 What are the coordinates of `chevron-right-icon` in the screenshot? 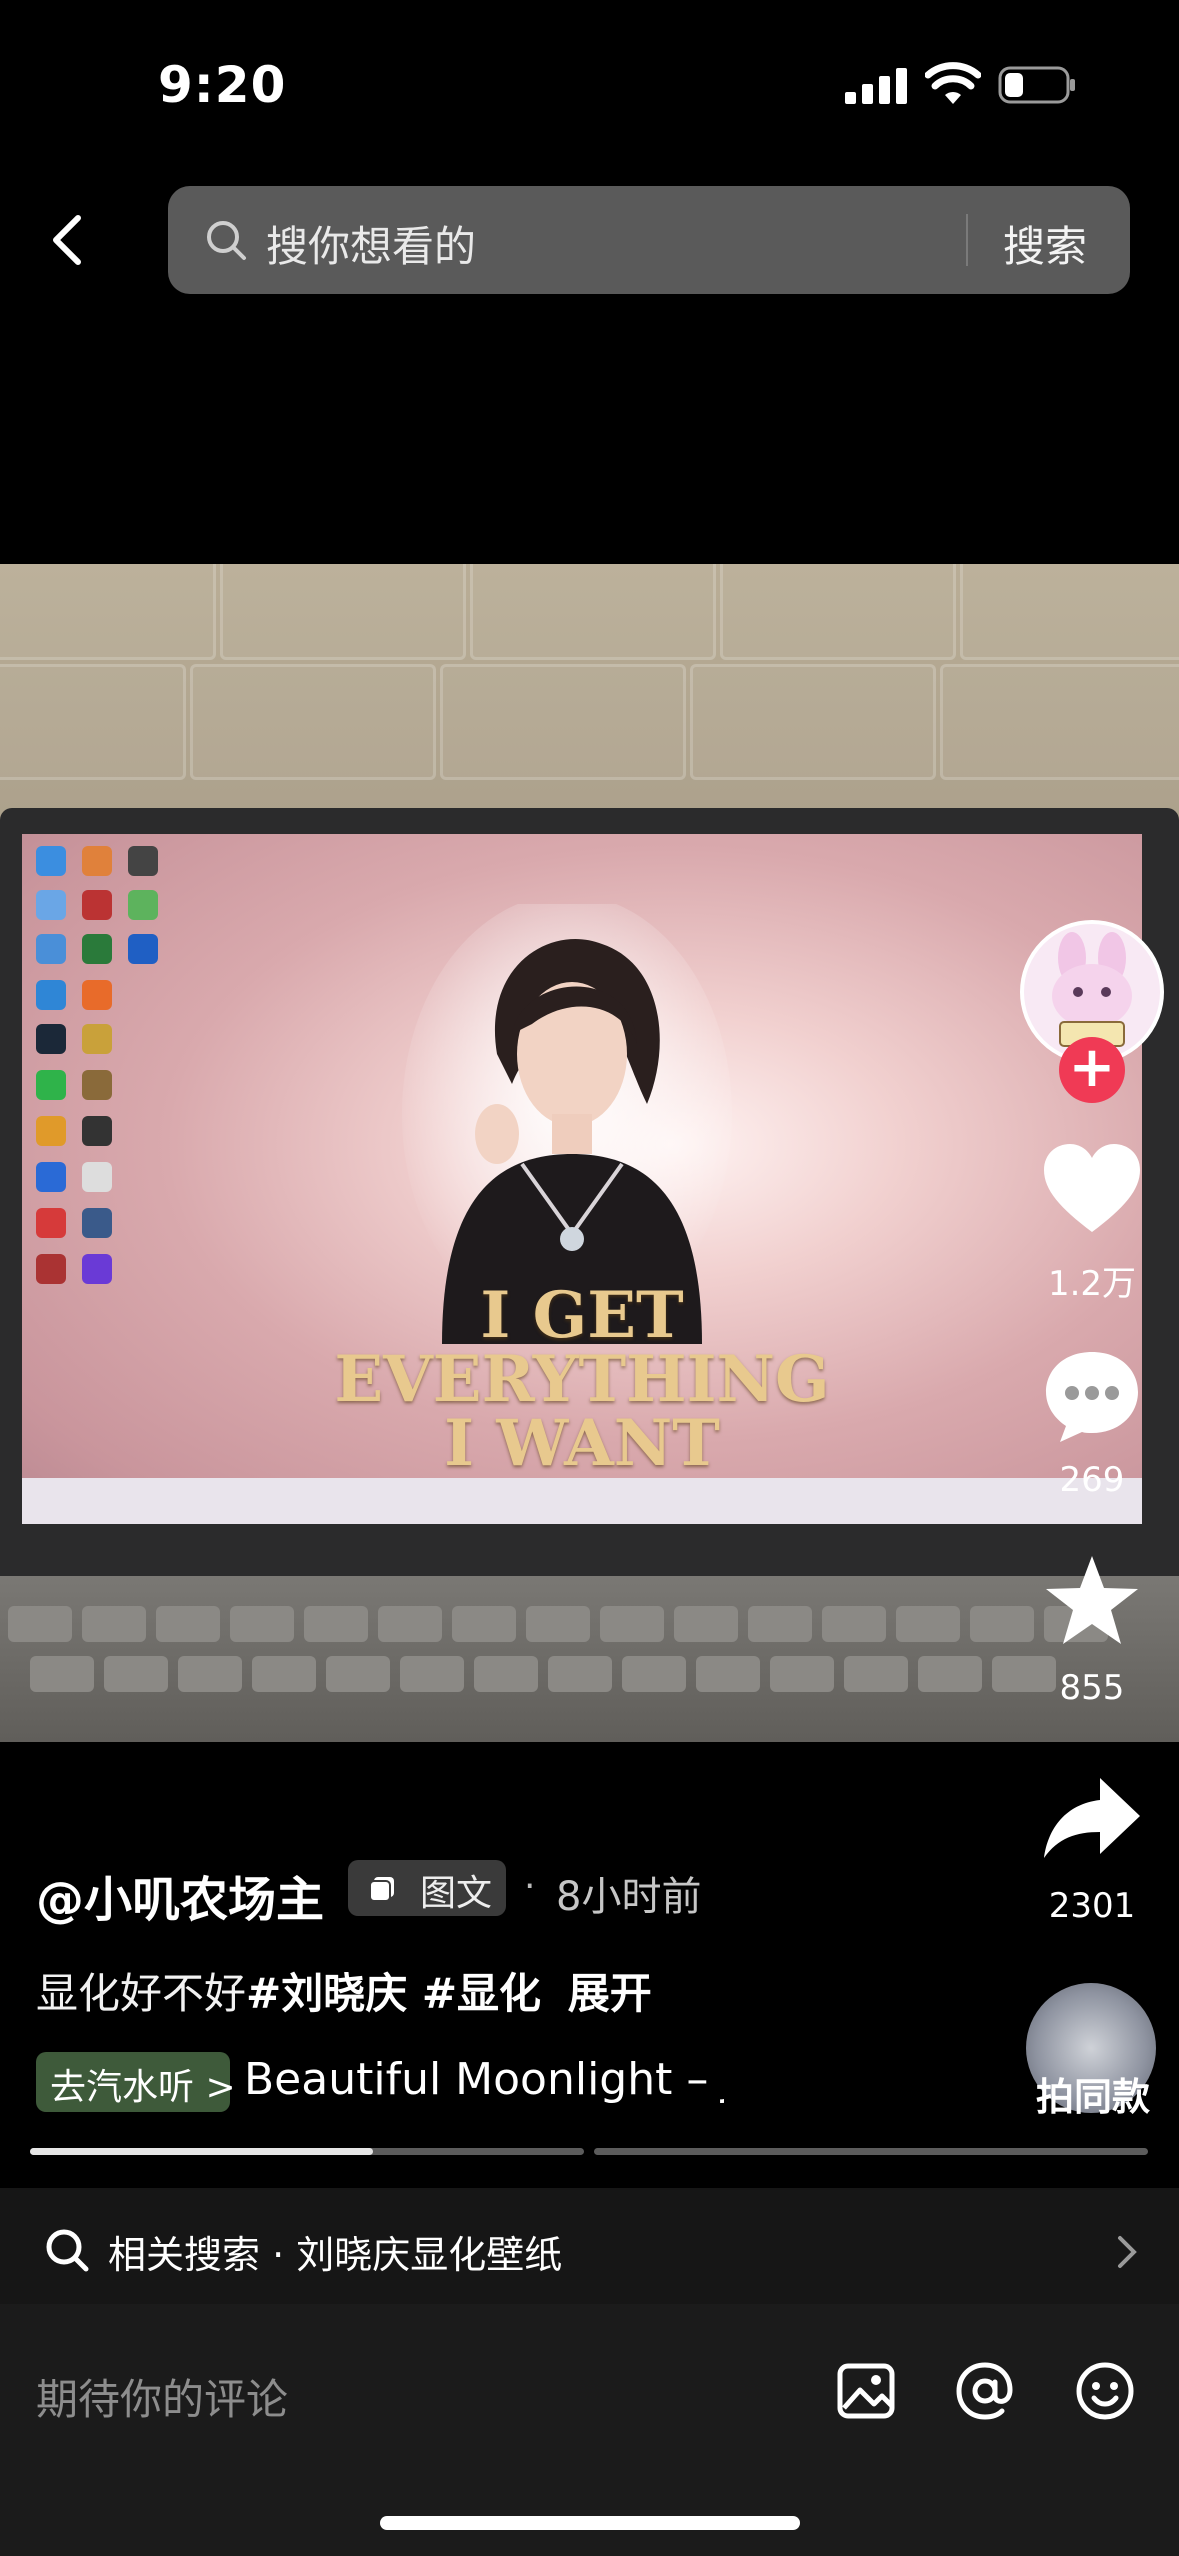 It's located at (1127, 2252).